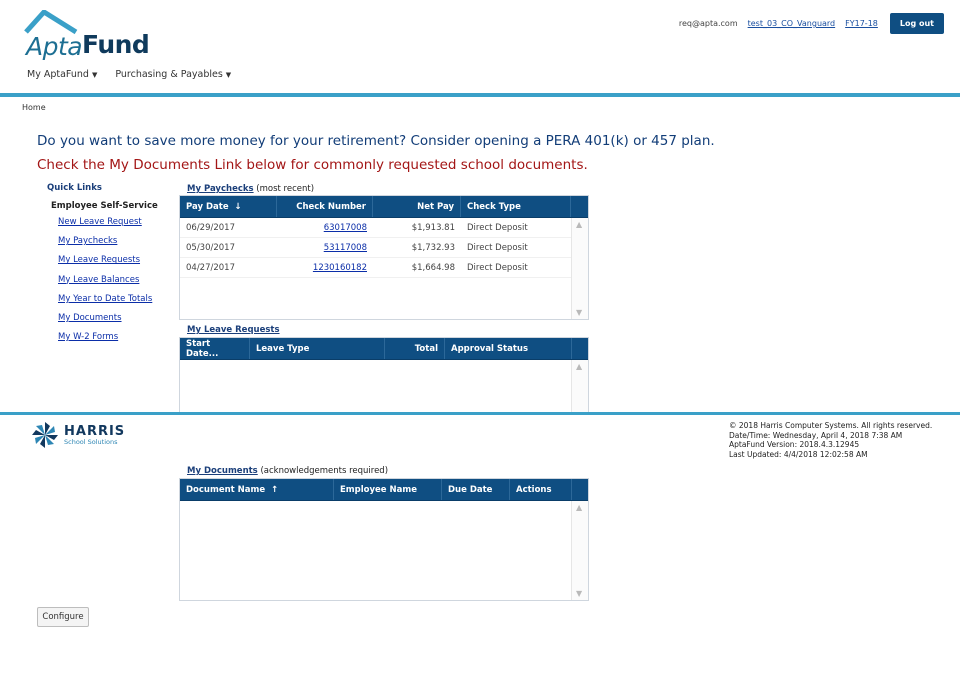  Describe the element at coordinates (87, 241) in the screenshot. I see `link-my-paychecks: My Paychecks` at that location.